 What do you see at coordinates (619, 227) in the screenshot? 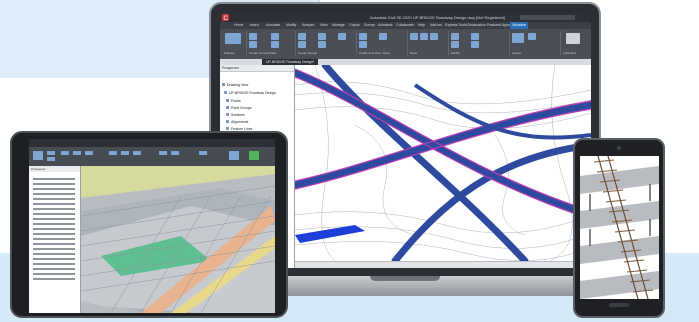
I see `phone-screen` at bounding box center [619, 227].